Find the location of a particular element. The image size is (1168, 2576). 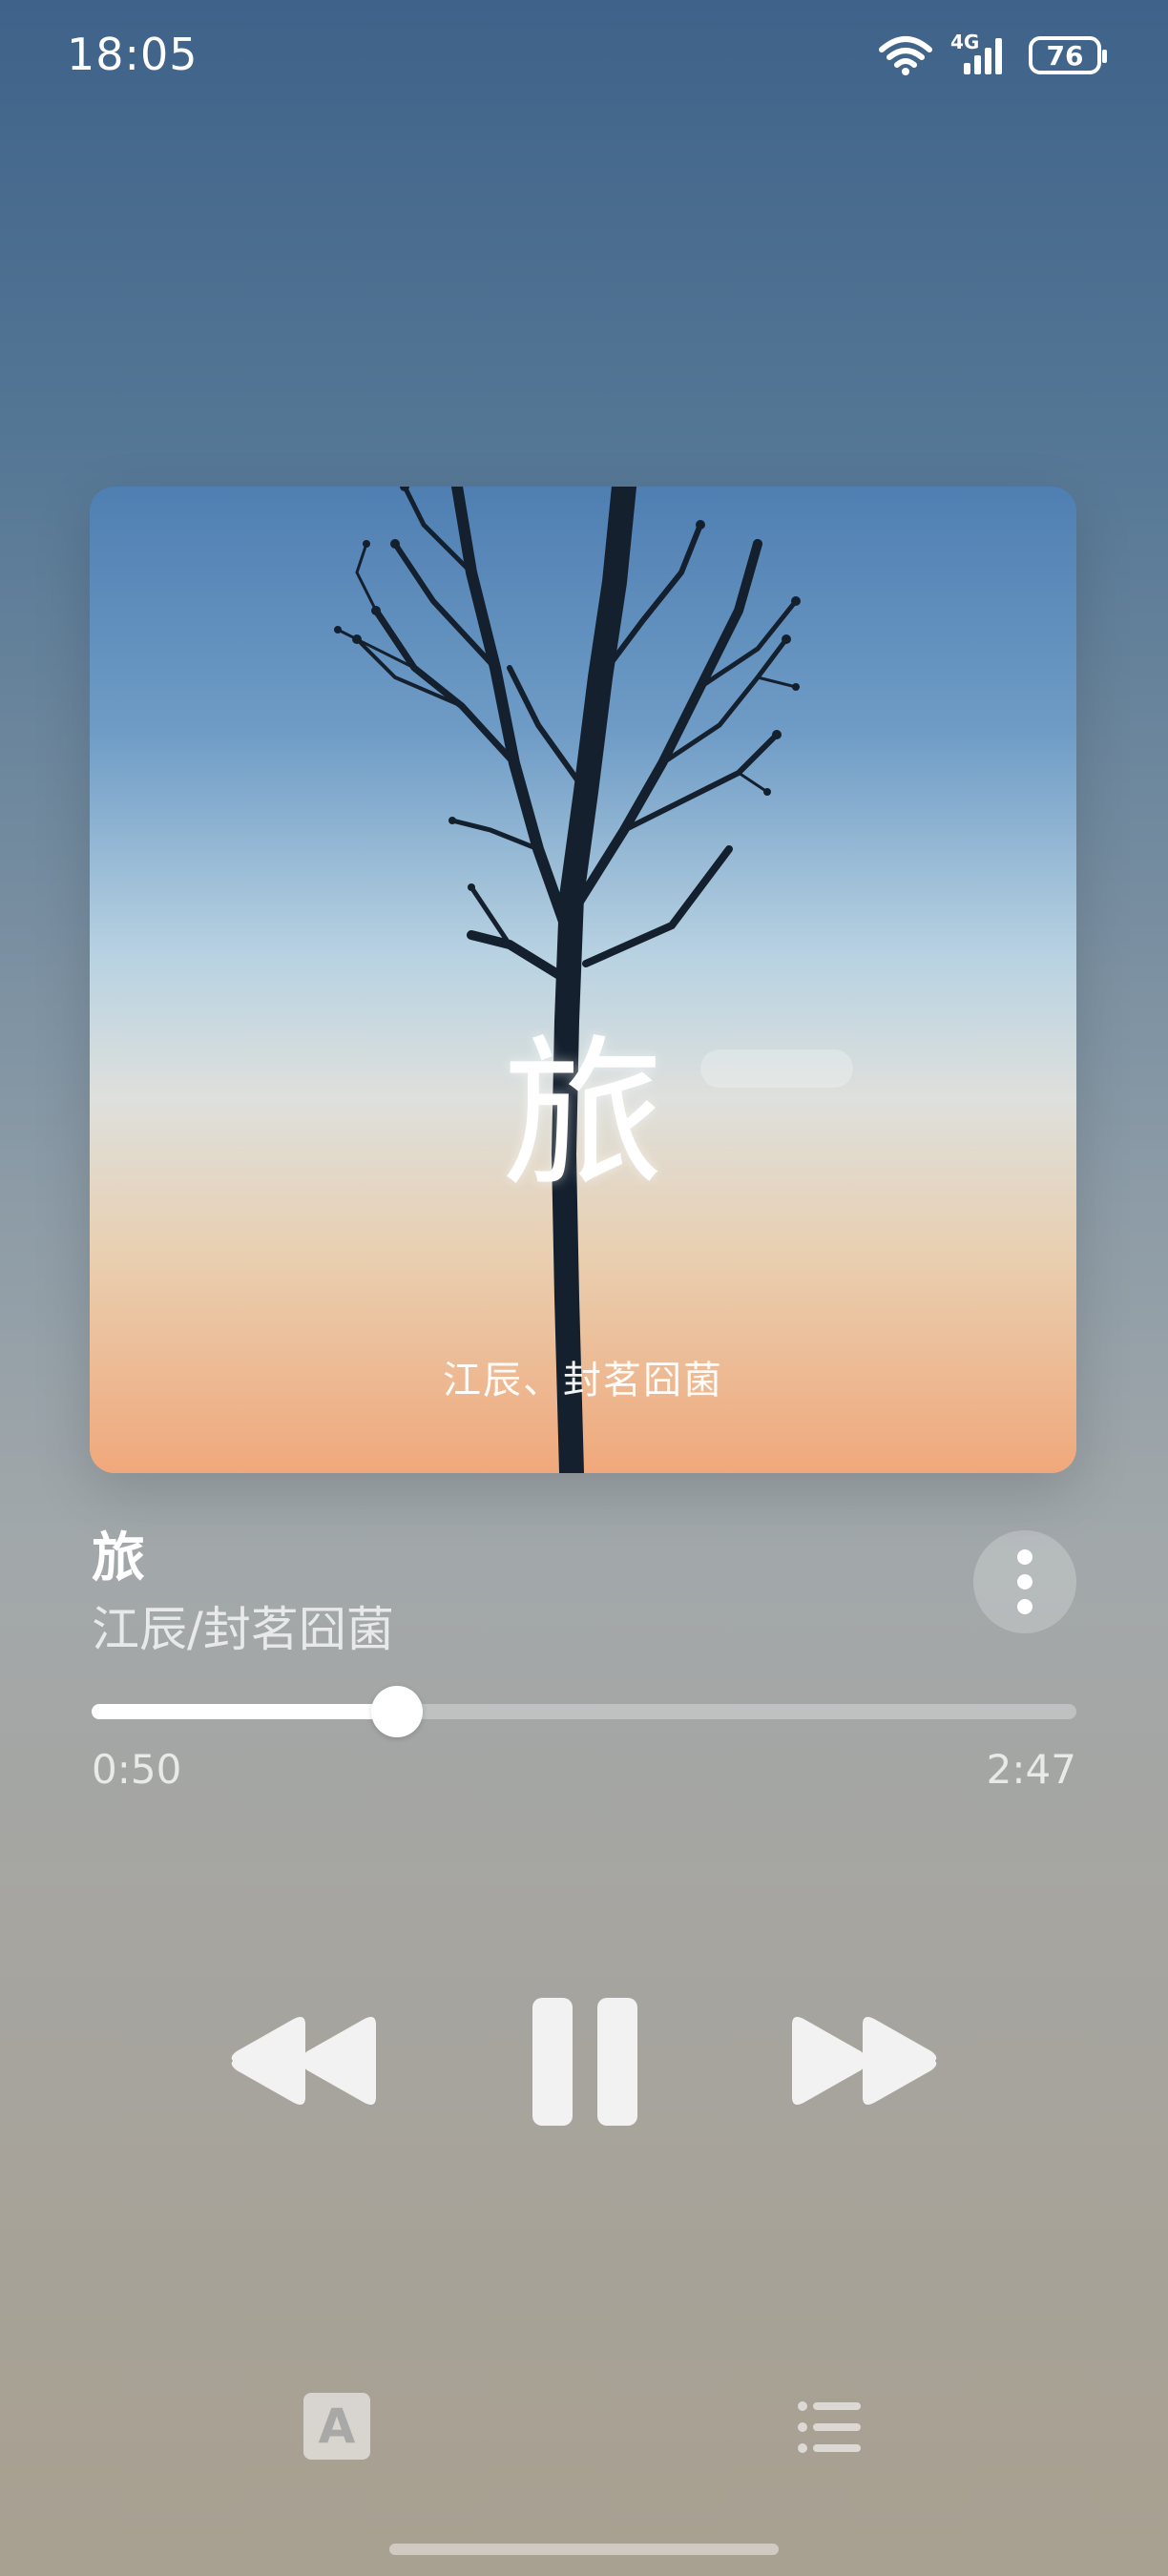

more-options-button is located at coordinates (1025, 1581).